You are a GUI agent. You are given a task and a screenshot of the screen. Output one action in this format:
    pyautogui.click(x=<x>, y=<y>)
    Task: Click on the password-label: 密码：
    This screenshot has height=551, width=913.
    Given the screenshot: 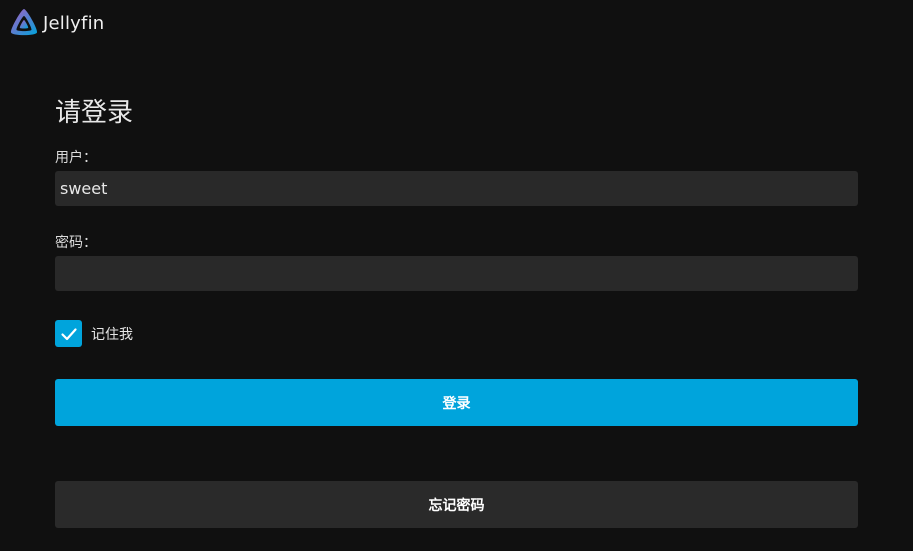 What is the action you would take?
    pyautogui.click(x=76, y=243)
    